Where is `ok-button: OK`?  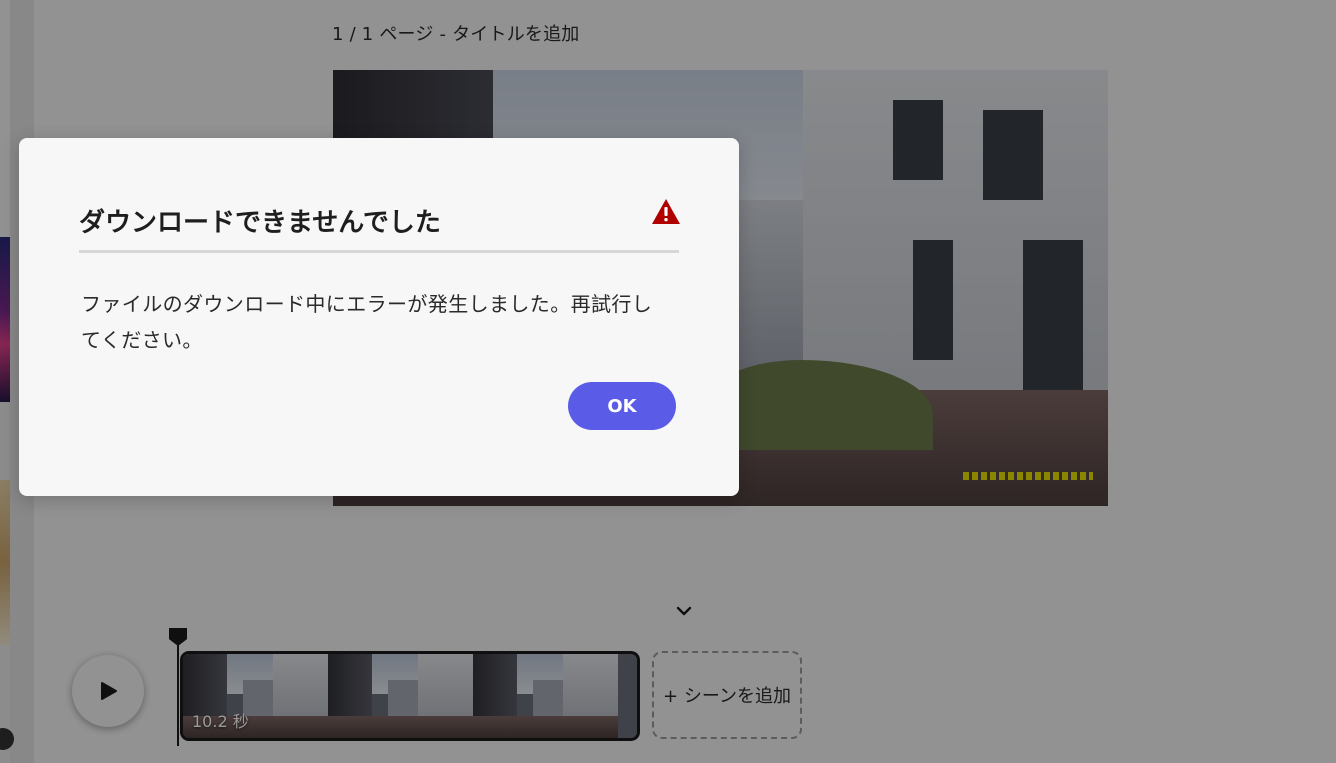 ok-button: OK is located at coordinates (622, 406).